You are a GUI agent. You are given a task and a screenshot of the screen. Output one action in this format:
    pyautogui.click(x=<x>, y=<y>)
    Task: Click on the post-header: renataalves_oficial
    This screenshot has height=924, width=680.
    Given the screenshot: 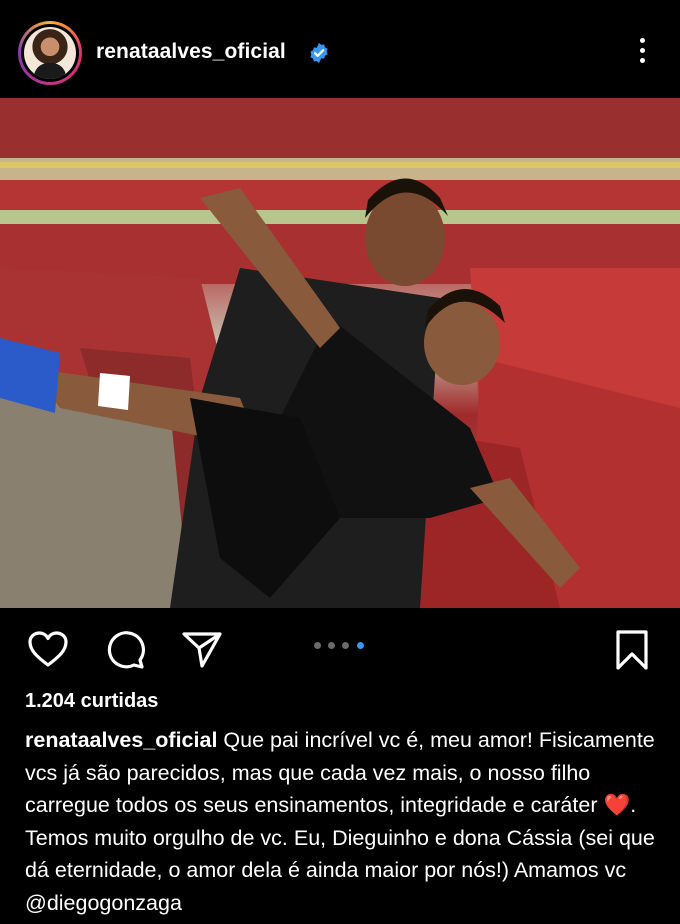 What is the action you would take?
    pyautogui.click(x=340, y=49)
    